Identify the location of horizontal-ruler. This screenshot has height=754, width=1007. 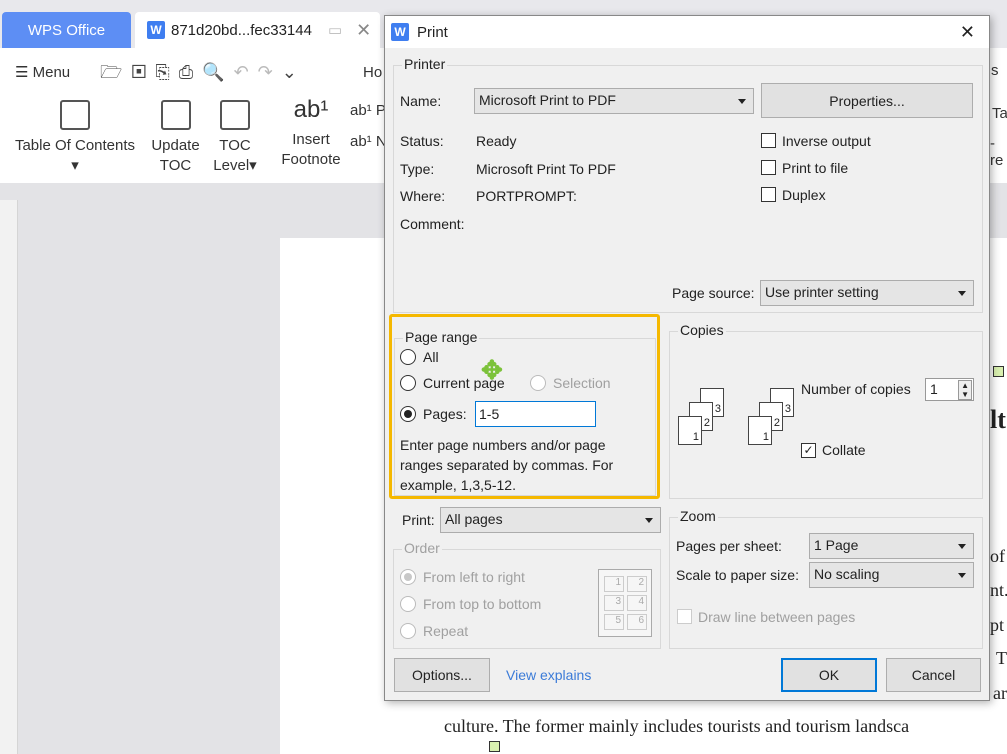
(330, 192).